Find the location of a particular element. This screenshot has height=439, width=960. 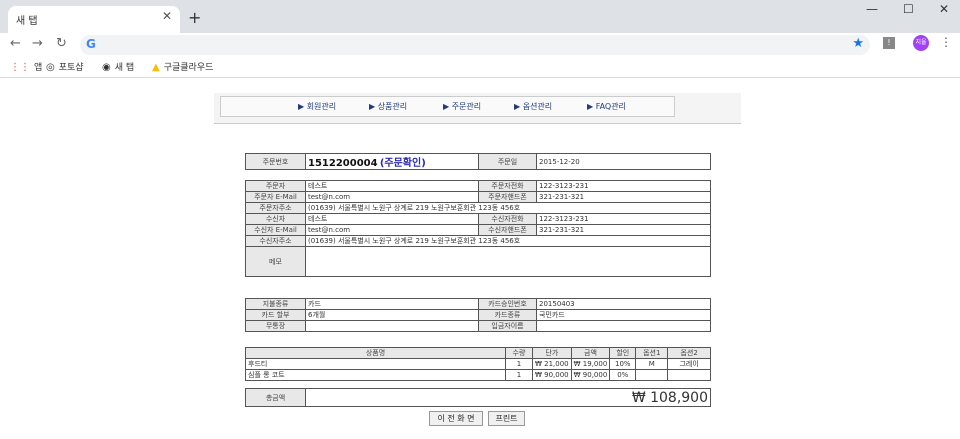

orderer-email: test@n.com is located at coordinates (392, 197).